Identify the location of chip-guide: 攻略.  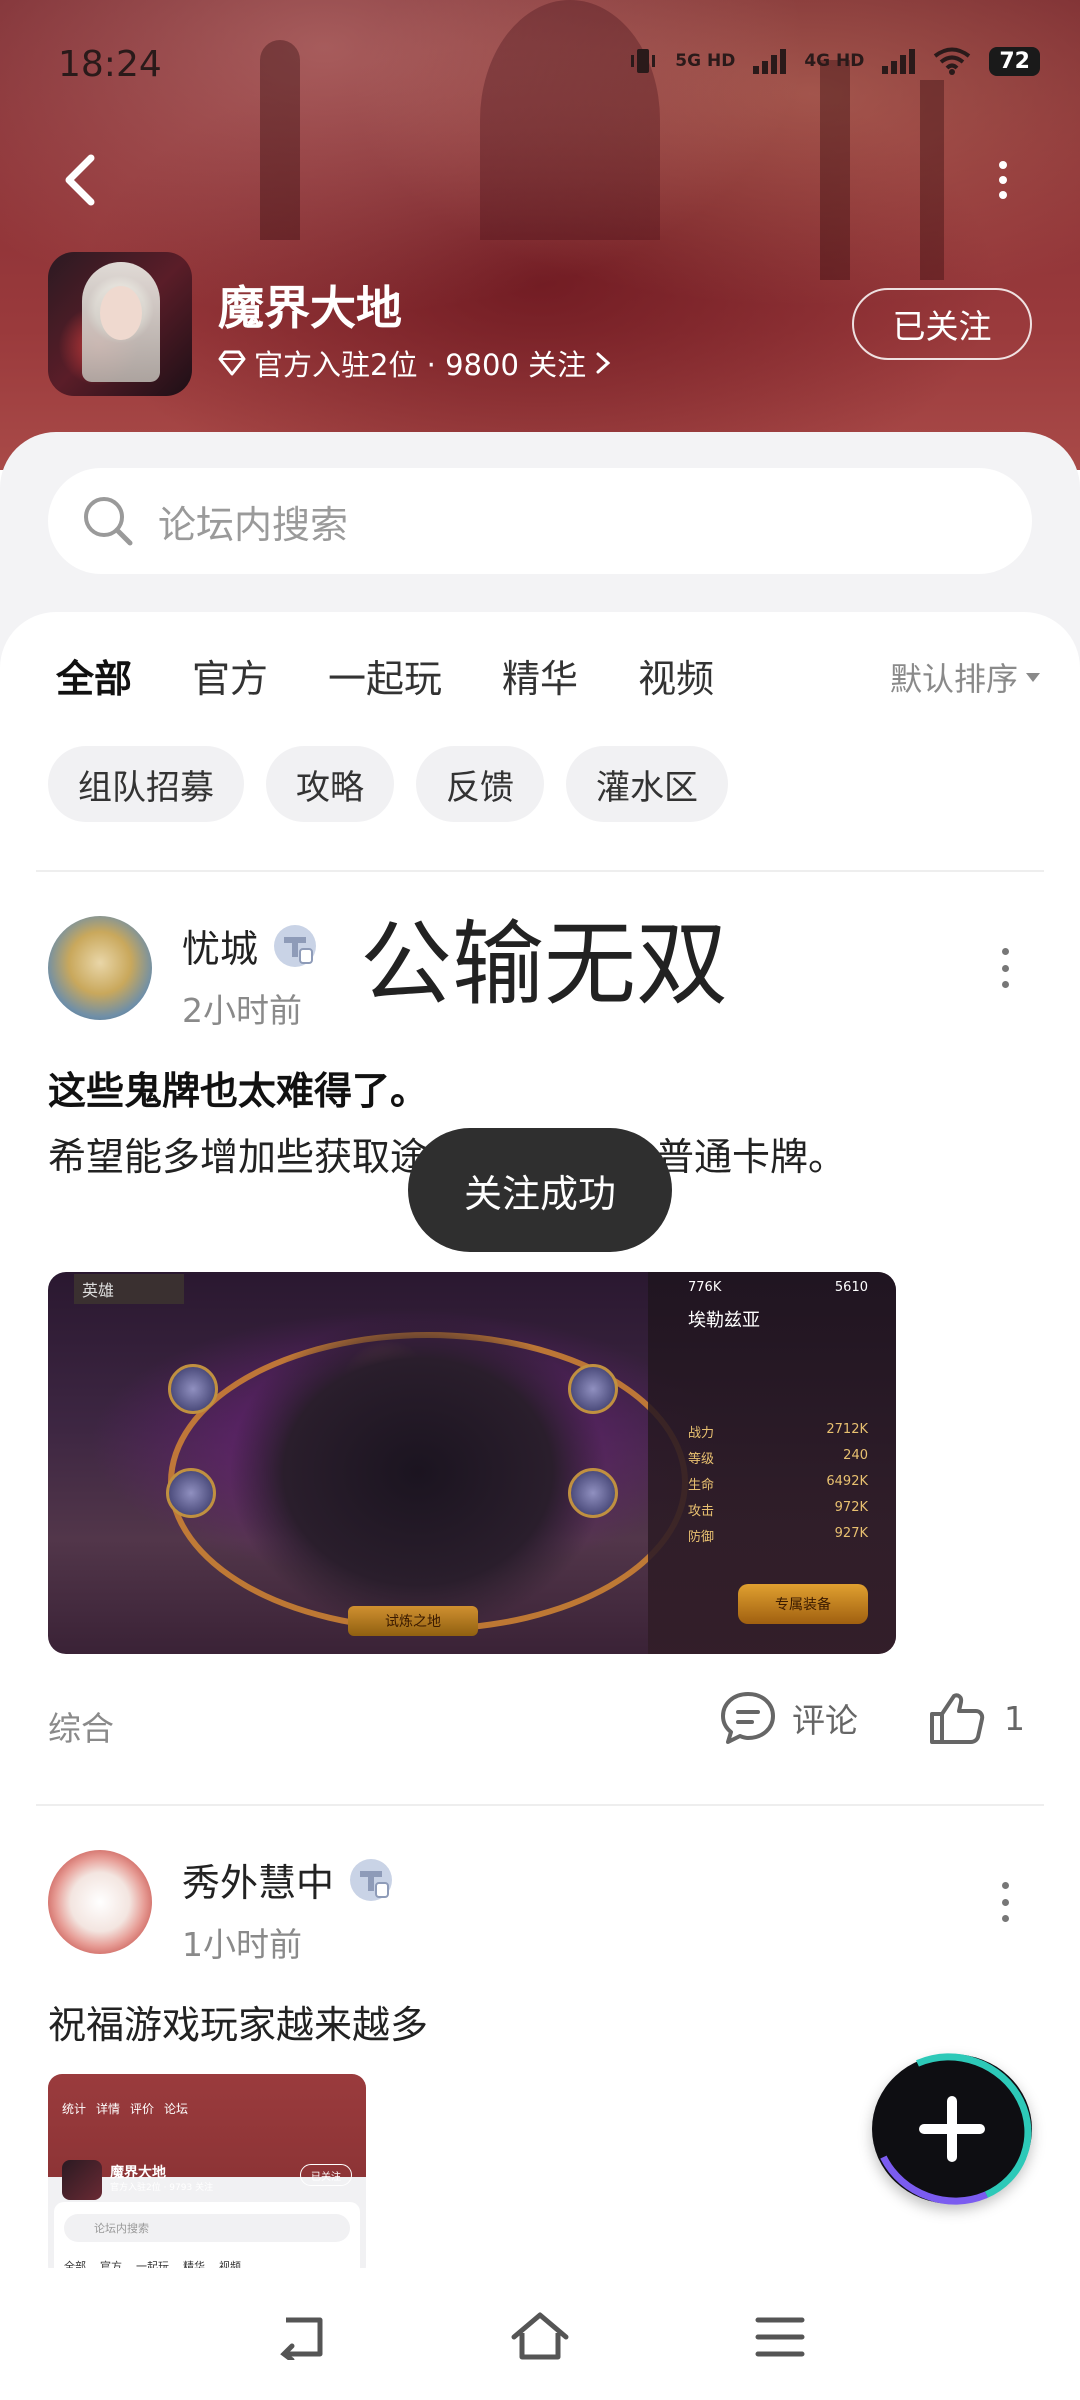
(330, 784).